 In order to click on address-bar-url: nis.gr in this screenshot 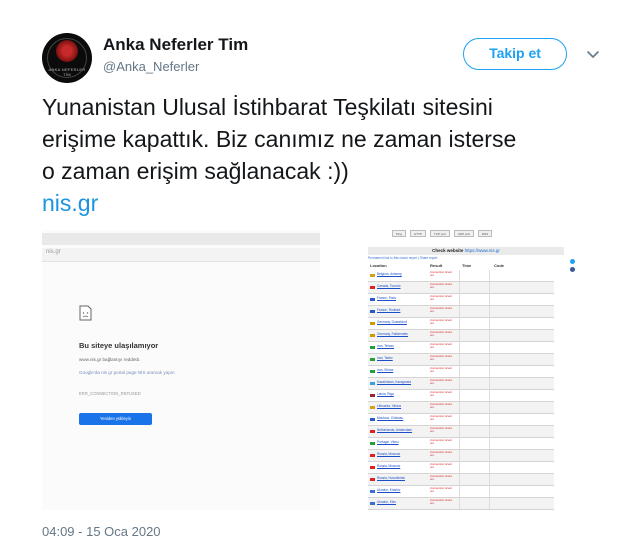, I will do `click(53, 252)`.